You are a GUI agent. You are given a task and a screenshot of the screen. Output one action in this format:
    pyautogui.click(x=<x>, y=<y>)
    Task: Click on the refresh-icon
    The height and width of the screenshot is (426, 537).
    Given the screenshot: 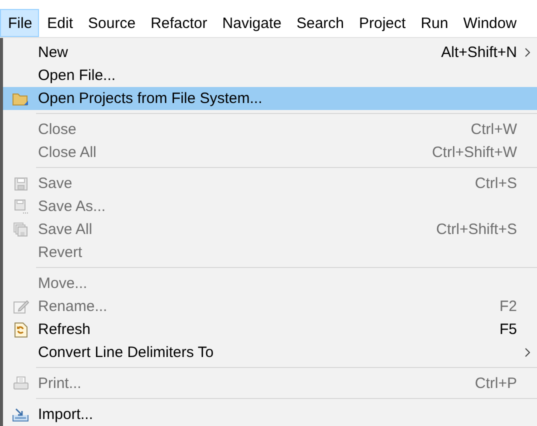 What is the action you would take?
    pyautogui.click(x=20, y=330)
    